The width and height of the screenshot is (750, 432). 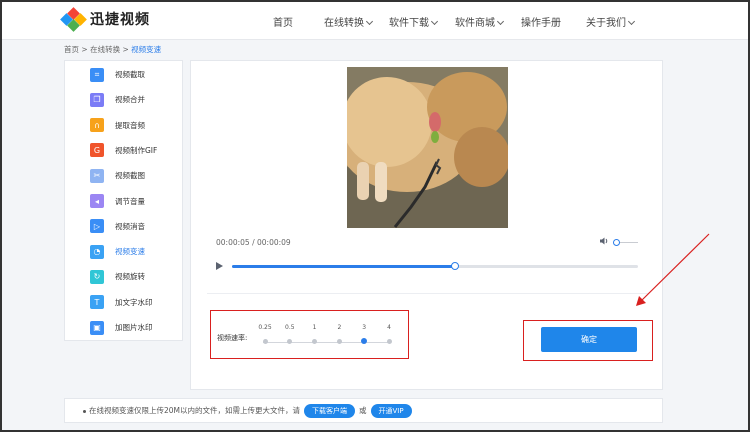 I want to click on sidebar-item: ◂ 调节音量, so click(x=123, y=201).